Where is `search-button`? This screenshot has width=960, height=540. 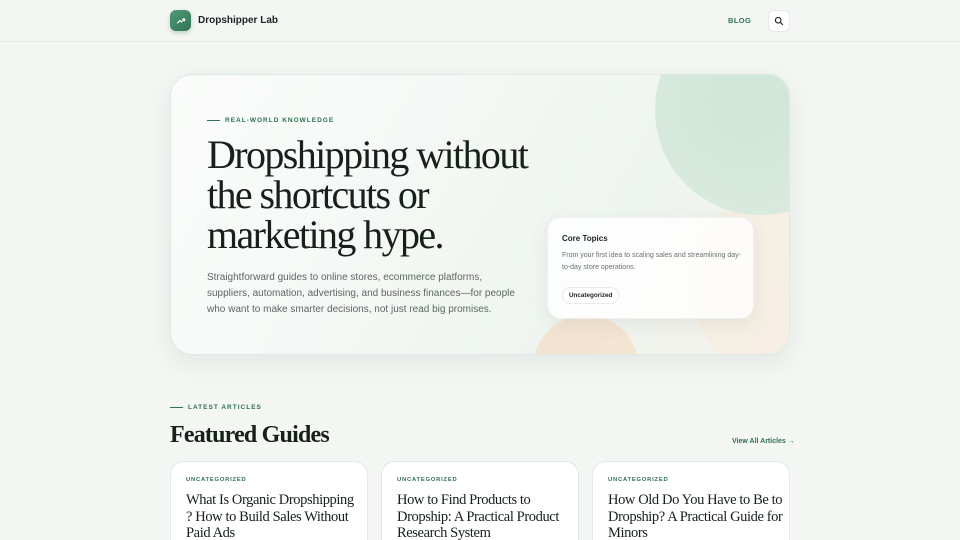
search-button is located at coordinates (779, 21).